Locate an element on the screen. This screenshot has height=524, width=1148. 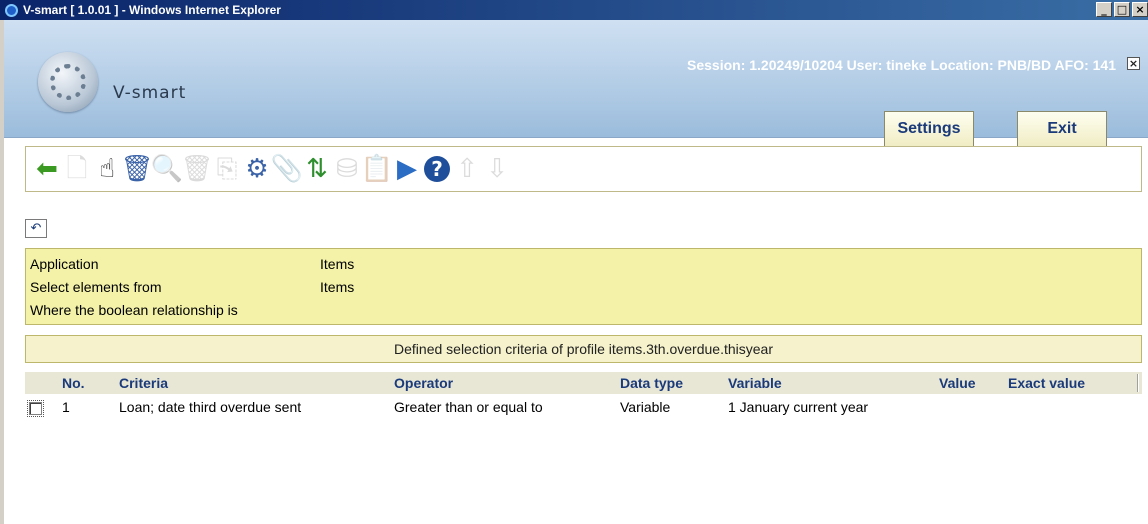
swap-arrows-icon: ⇅ is located at coordinates (317, 169).